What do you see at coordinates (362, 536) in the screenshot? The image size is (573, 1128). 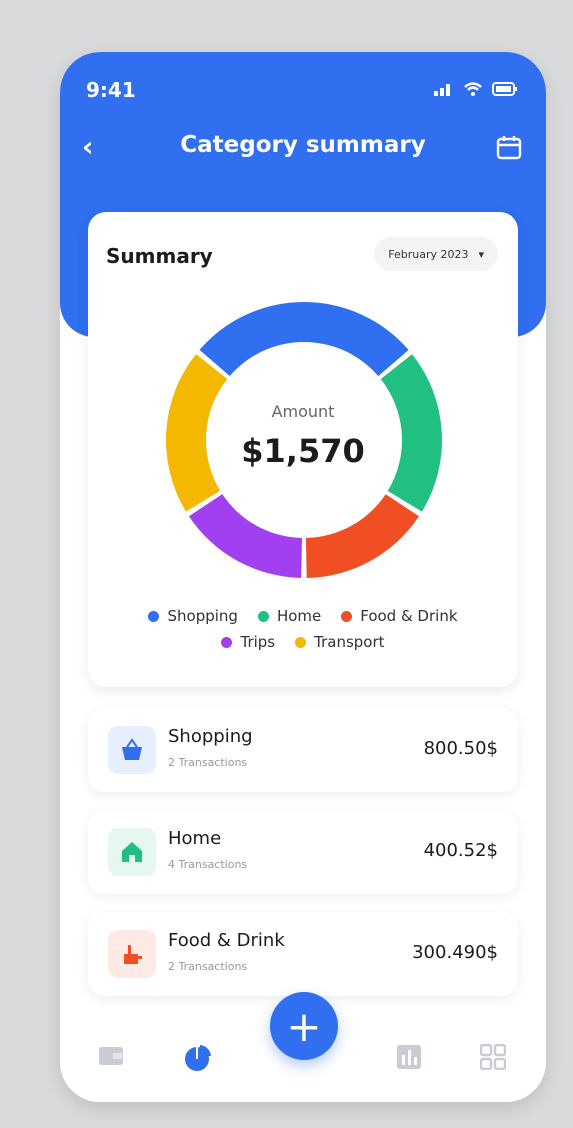 I see `donut-slice-food-drink` at bounding box center [362, 536].